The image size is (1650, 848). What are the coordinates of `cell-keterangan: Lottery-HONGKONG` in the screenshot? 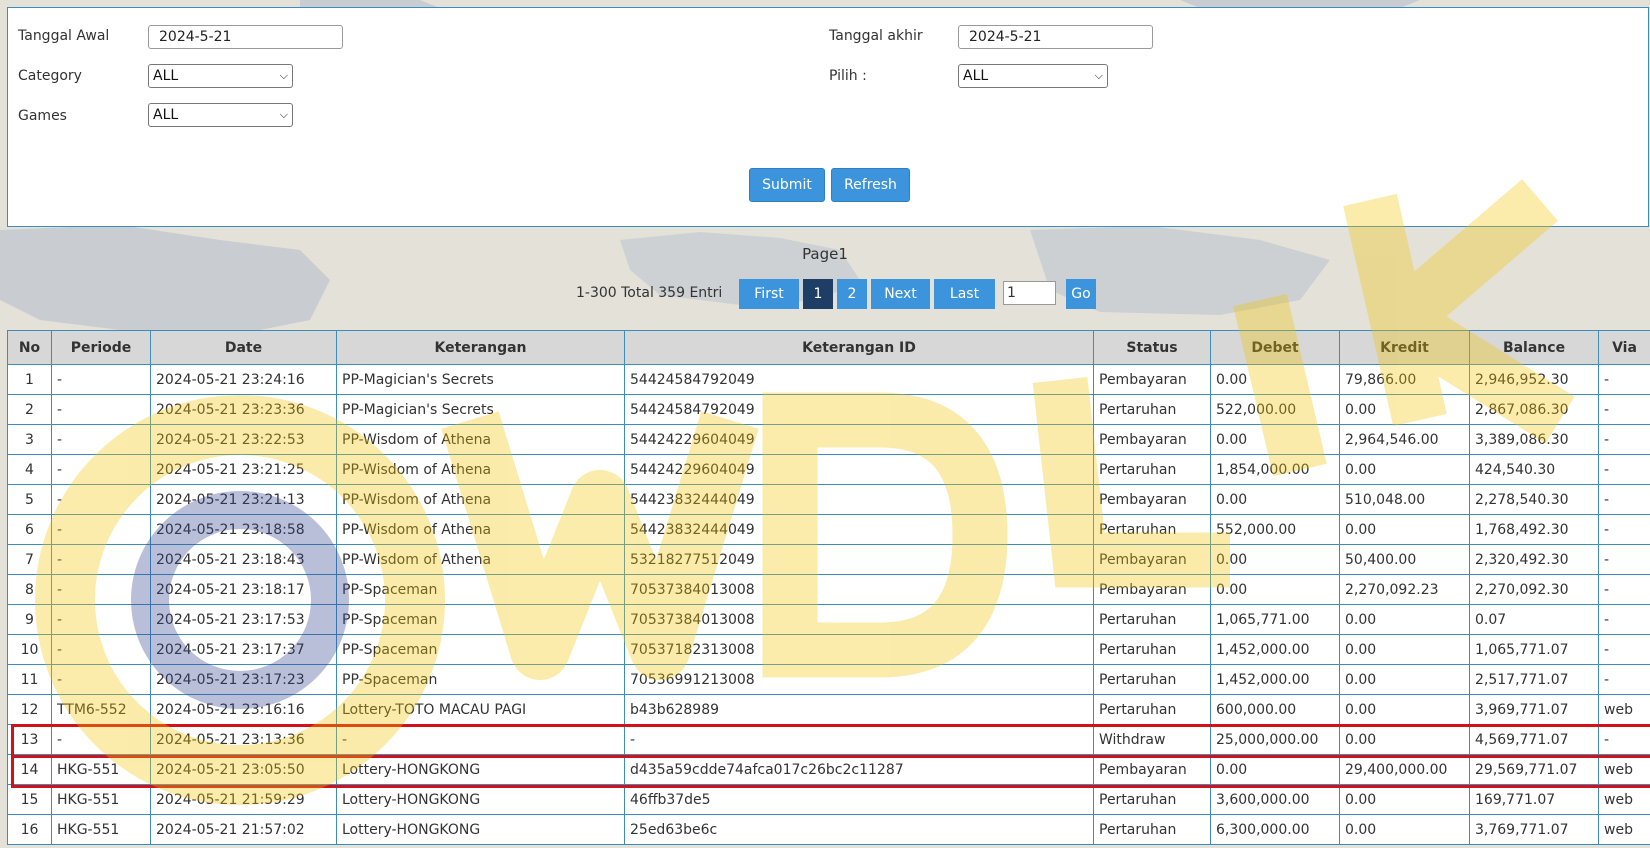 It's located at (480, 829).